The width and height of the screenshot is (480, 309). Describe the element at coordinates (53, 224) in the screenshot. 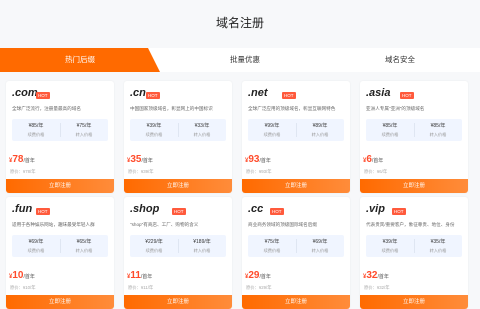

I see `domain-description: 适用于各种娱乐网站，趣味最受年轻人群` at that location.